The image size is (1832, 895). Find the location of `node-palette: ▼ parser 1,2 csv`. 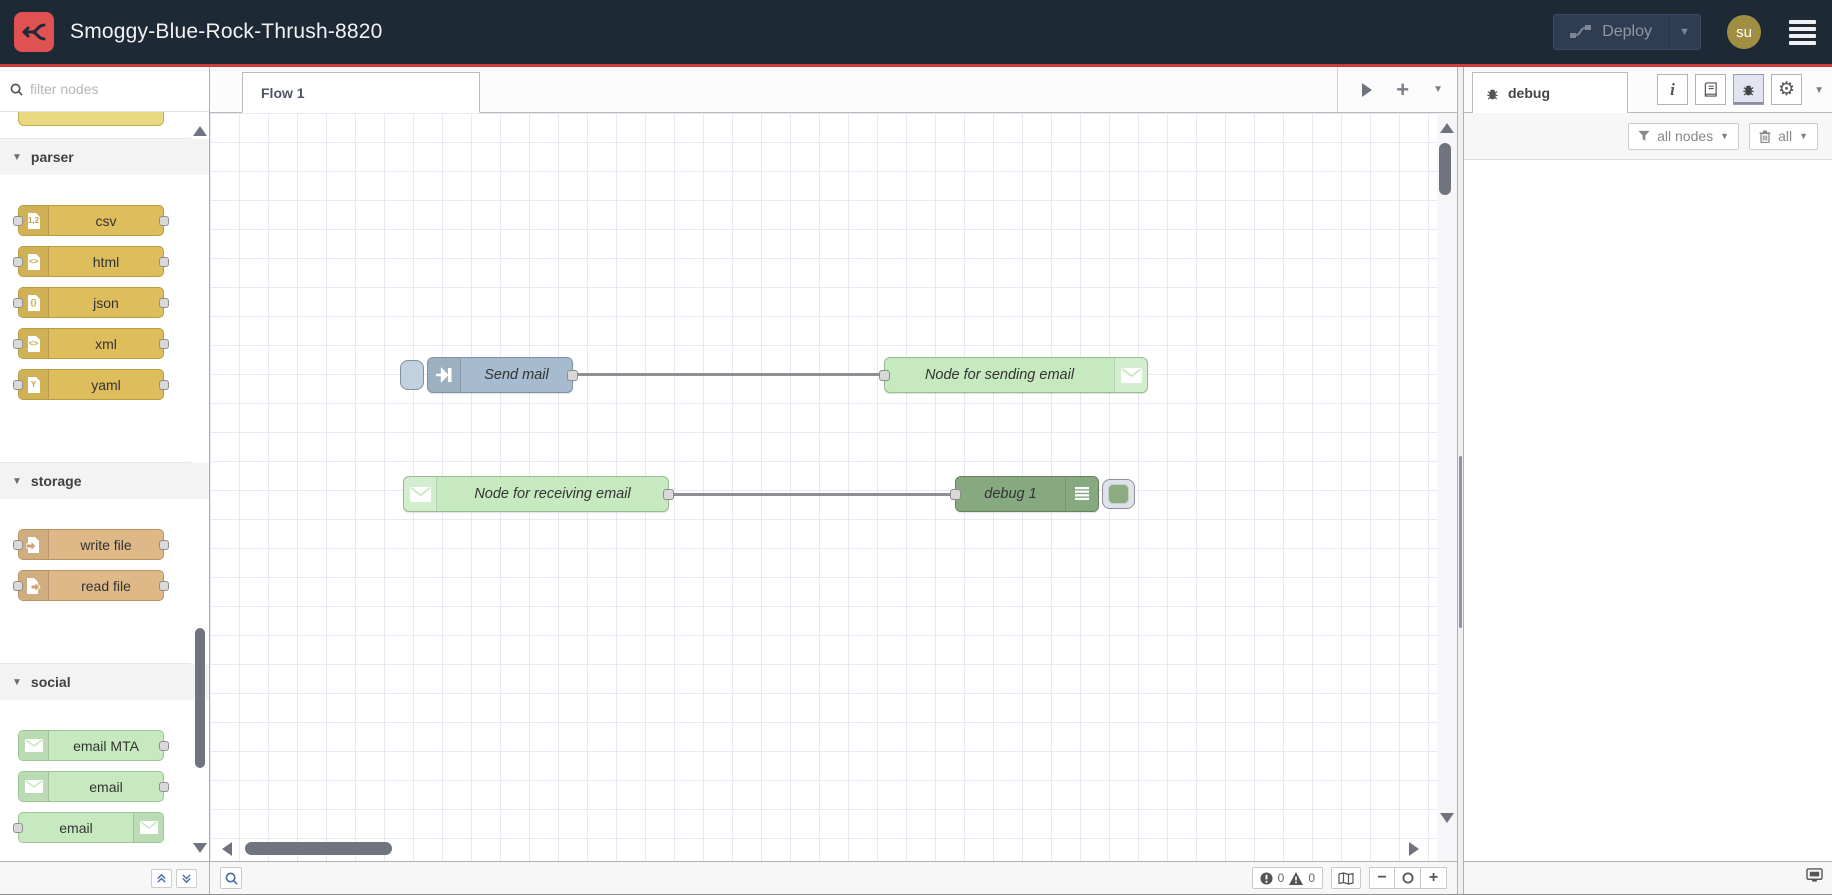

node-palette: ▼ parser 1,2 csv is located at coordinates (105, 480).